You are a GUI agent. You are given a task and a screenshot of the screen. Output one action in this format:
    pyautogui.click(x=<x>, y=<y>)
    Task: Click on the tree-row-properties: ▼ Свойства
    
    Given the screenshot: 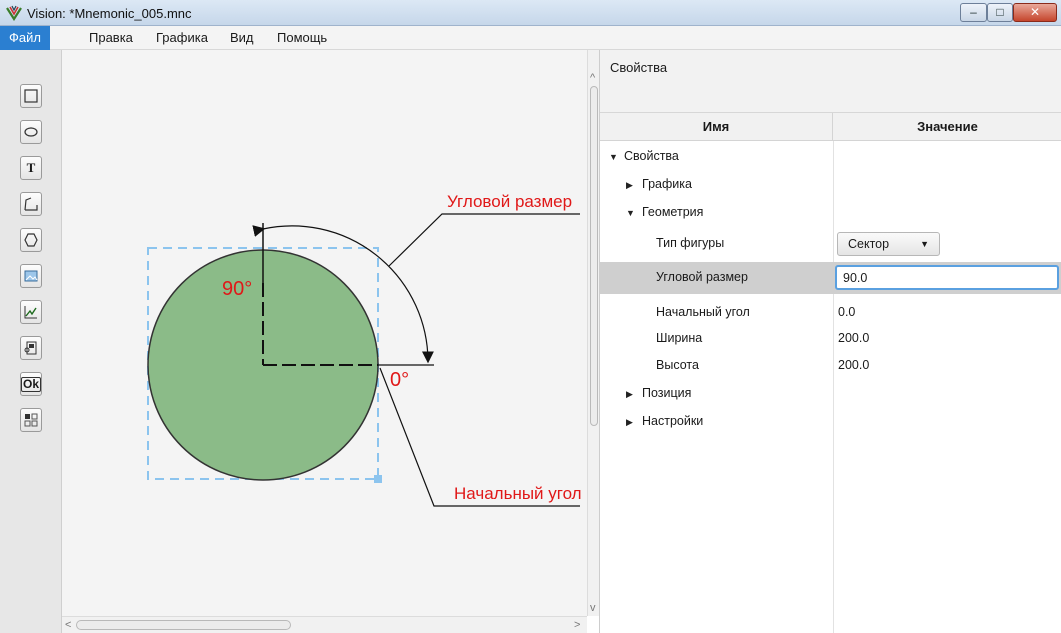 What is the action you would take?
    pyautogui.click(x=830, y=157)
    